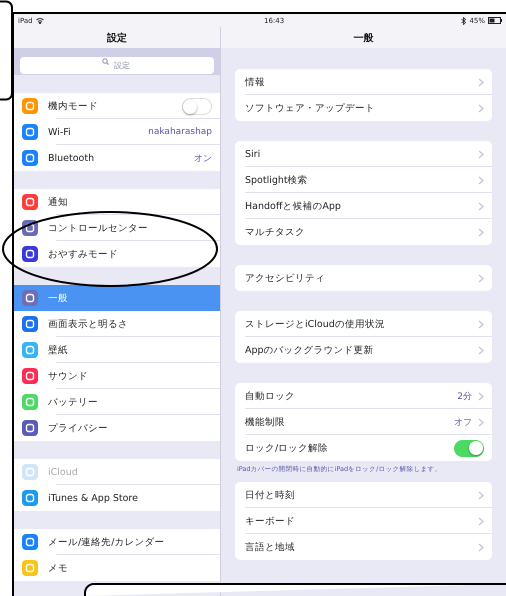  What do you see at coordinates (117, 65) in the screenshot?
I see `search-field: 設定` at bounding box center [117, 65].